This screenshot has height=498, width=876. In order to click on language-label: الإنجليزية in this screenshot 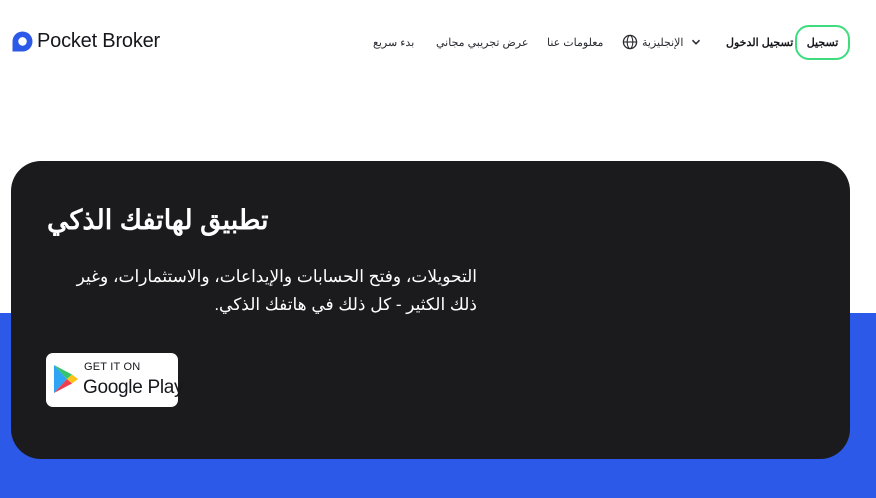, I will do `click(663, 42)`.